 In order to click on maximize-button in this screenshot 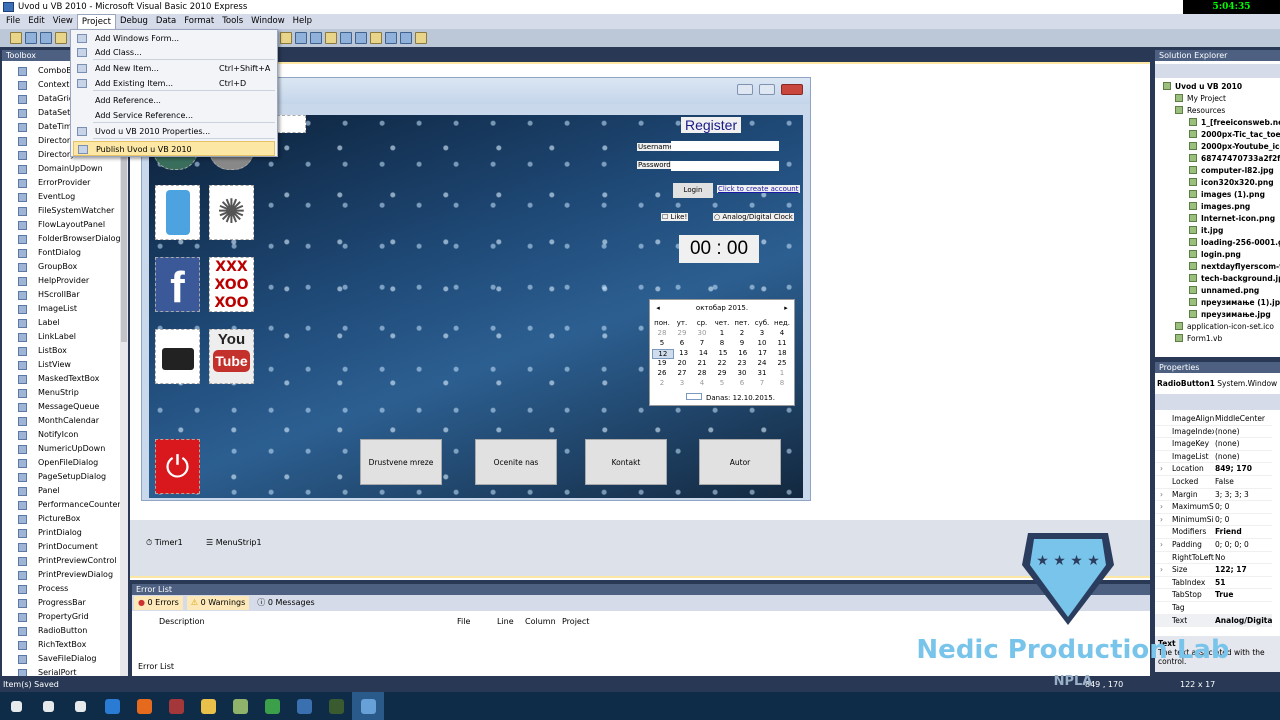, I will do `click(767, 89)`.